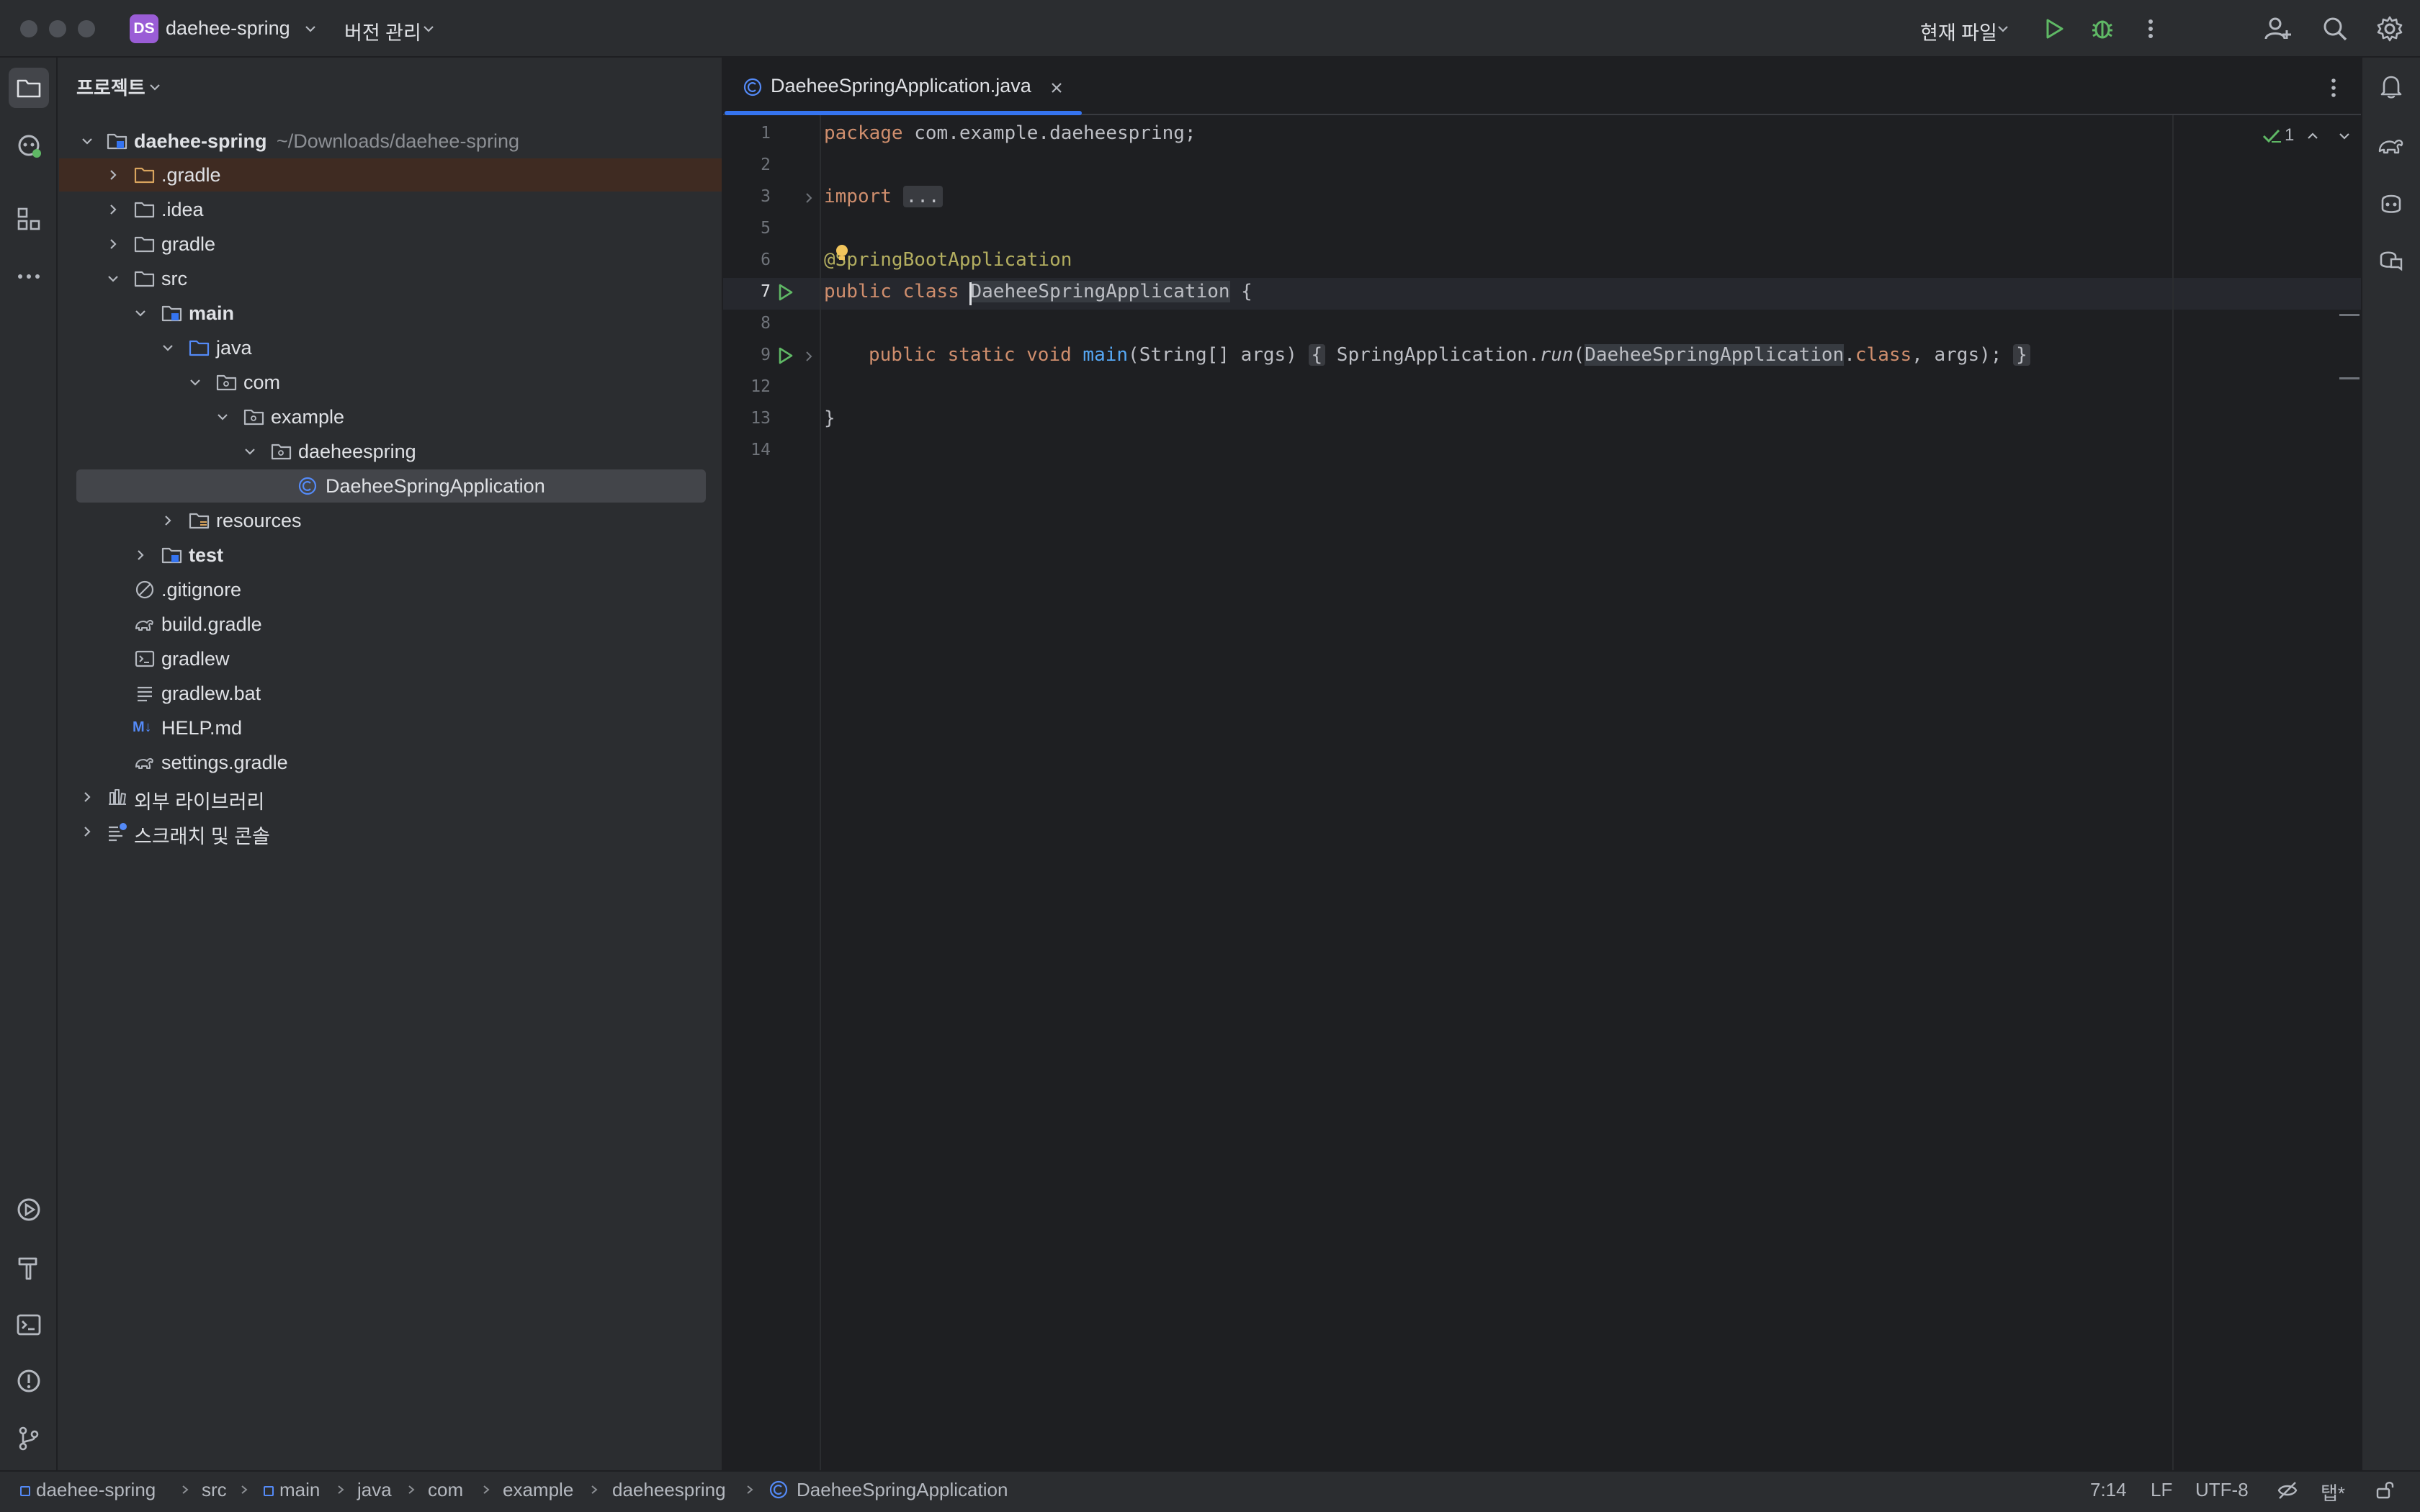 The image size is (2420, 1512). I want to click on more-tools-button, so click(29, 276).